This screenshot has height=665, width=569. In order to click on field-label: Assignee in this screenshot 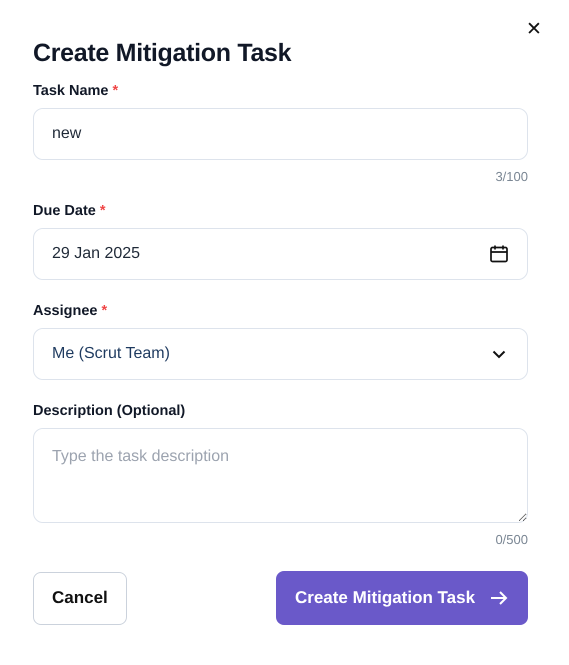, I will do `click(65, 311)`.